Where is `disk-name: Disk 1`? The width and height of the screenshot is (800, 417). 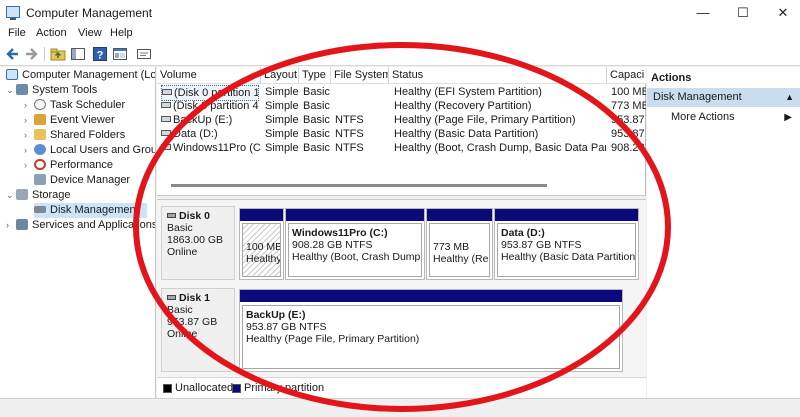
disk-name: Disk 1 is located at coordinates (194, 298).